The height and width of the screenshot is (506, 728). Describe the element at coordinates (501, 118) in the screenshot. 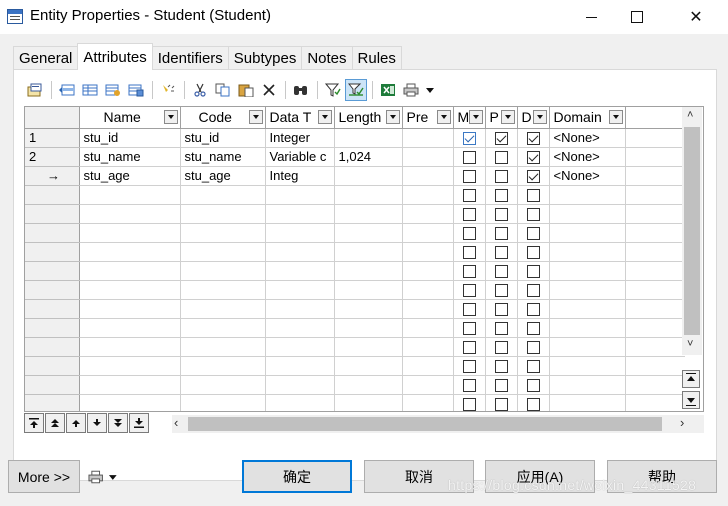

I see `column-header-primary: P` at that location.